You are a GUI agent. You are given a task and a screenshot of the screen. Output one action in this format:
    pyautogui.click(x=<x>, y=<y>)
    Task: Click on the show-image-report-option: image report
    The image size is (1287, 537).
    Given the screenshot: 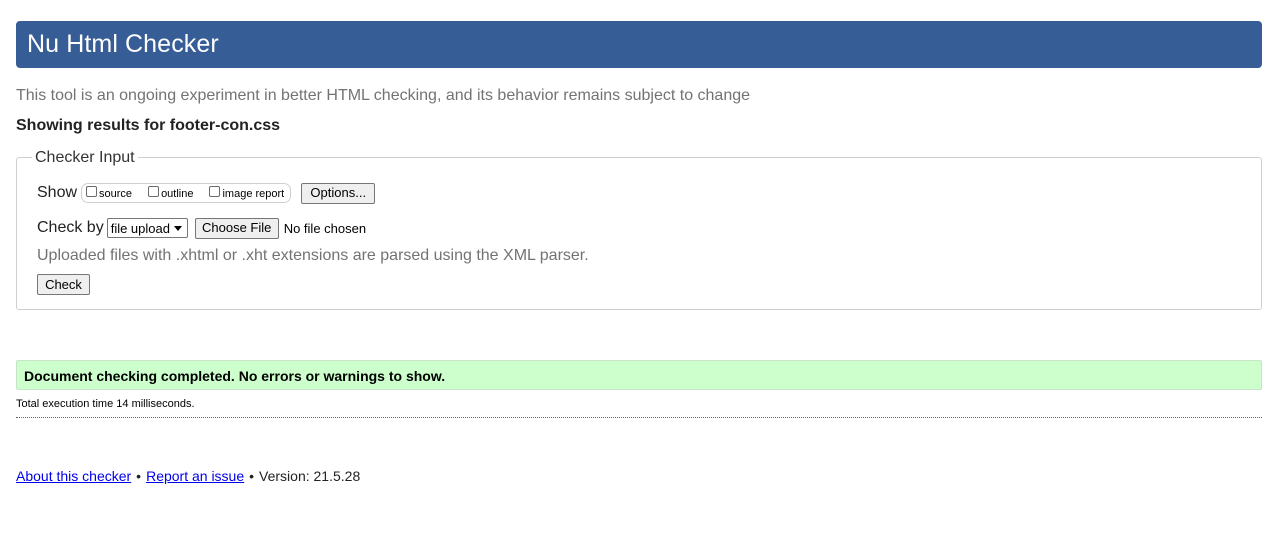 What is the action you would take?
    pyautogui.click(x=246, y=193)
    